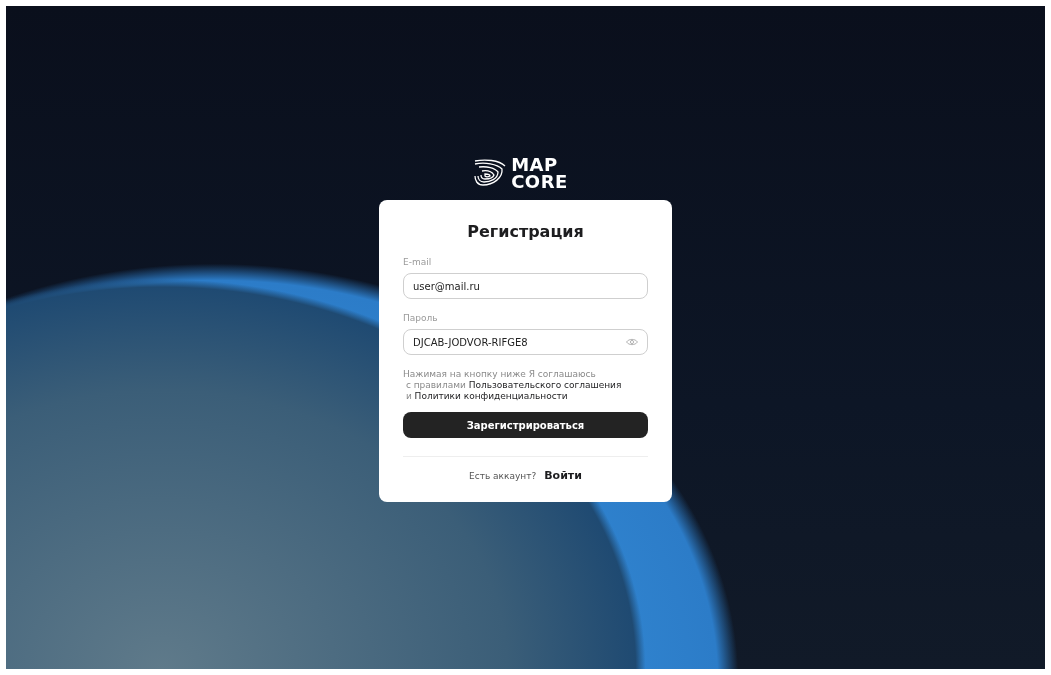  Describe the element at coordinates (491, 396) in the screenshot. I see `agreement-link: Политики конфиденциальности` at that location.